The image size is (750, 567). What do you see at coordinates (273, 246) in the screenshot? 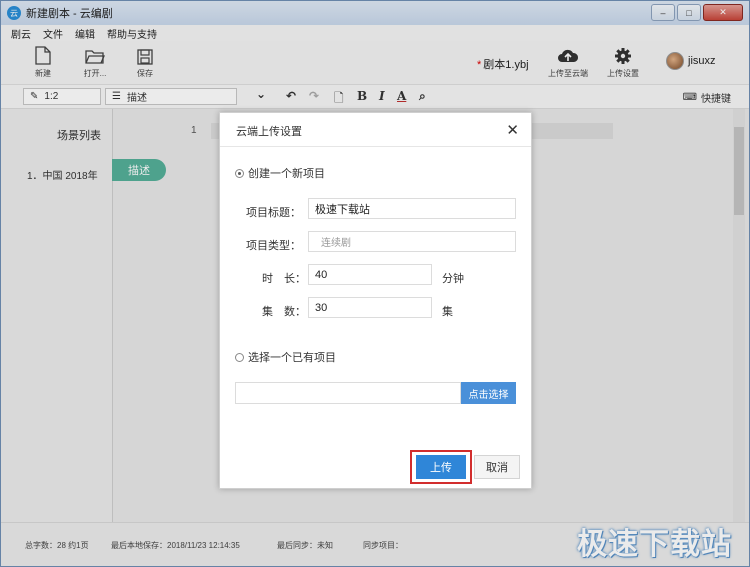
I see `project-type-label: 项目类型：` at bounding box center [273, 246].